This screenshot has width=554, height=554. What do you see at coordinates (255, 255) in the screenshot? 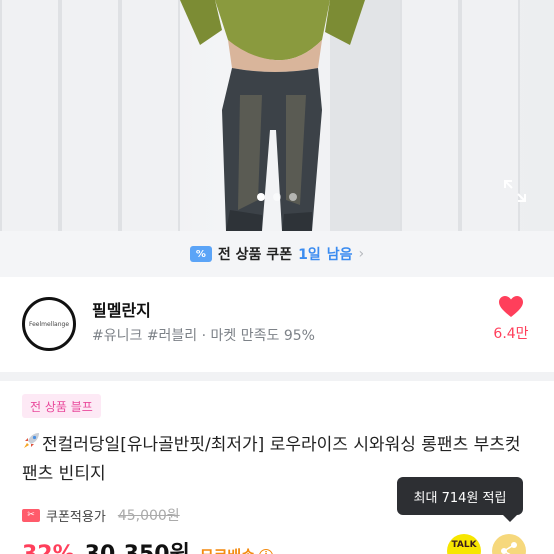
I see `coupon-banner-text: 전 상품 쿠폰` at bounding box center [255, 255].